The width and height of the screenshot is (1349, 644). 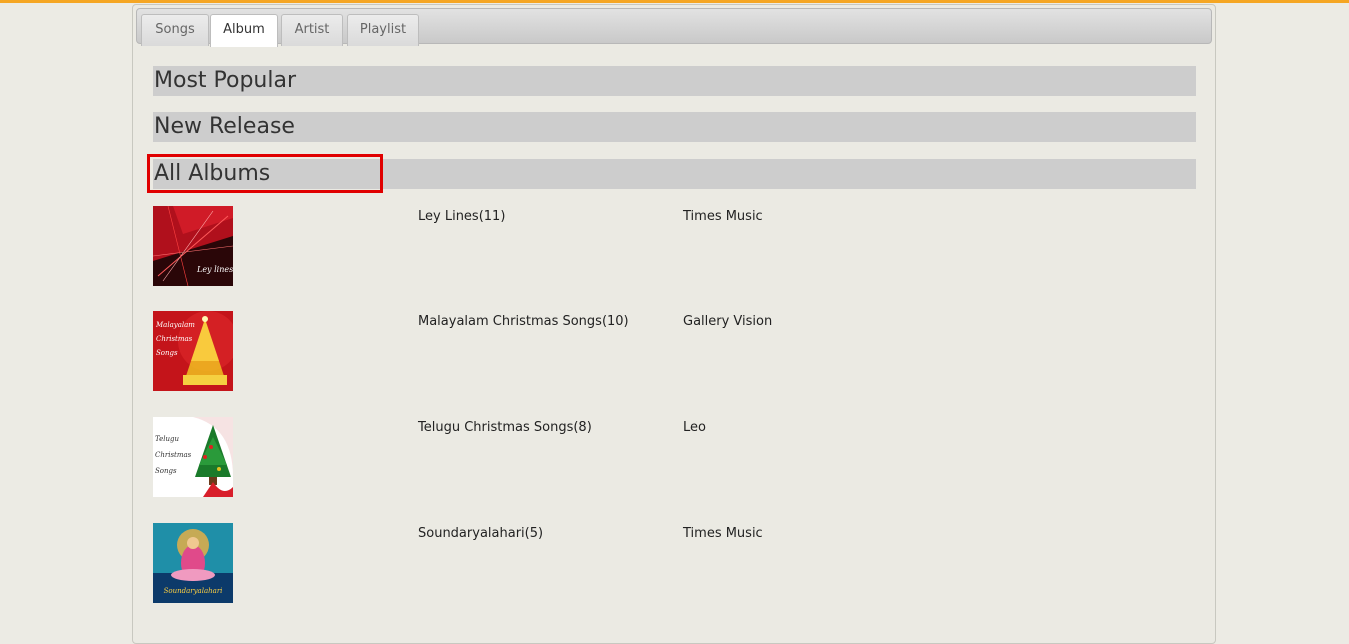 What do you see at coordinates (523, 321) in the screenshot?
I see `album-title-link: Malayalam Christmas Songs(10)` at bounding box center [523, 321].